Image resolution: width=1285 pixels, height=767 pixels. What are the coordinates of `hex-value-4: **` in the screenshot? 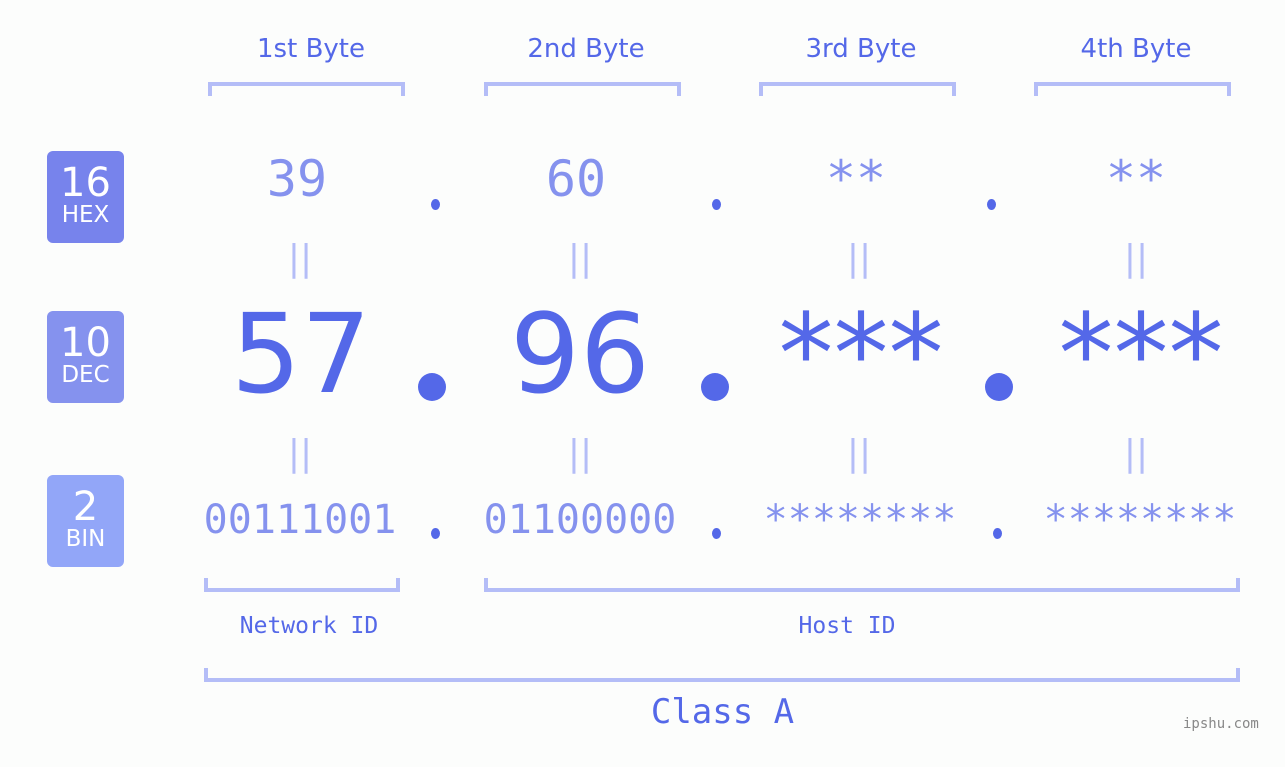 It's located at (1136, 179).